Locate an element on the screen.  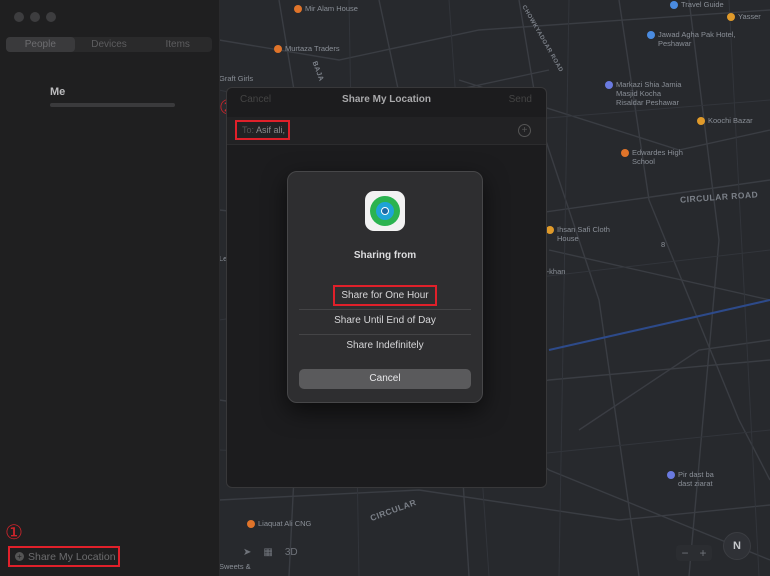
dialog-title: Sharing from is located at coordinates (385, 255).